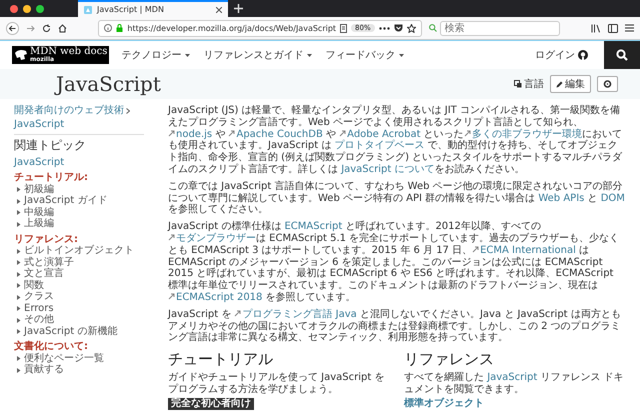 Image resolution: width=640 pixels, height=415 pixels. Describe the element at coordinates (34, 286) in the screenshot. I see `sidebar-item: 関数` at that location.